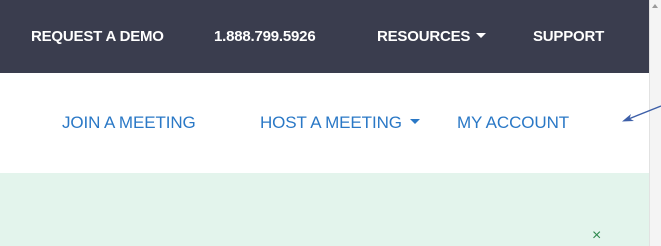  Describe the element at coordinates (513, 123) in the screenshot. I see `my-account-link: MY ACCOUNT` at that location.